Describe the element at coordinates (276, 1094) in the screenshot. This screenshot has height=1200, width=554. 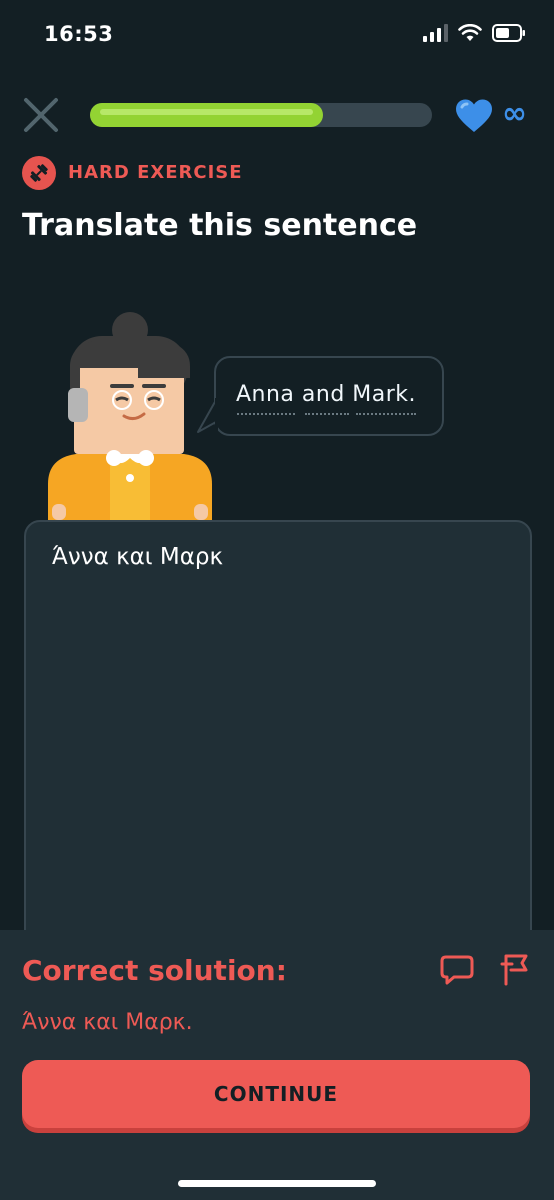
I see `continue-button: CONTINUE` at that location.